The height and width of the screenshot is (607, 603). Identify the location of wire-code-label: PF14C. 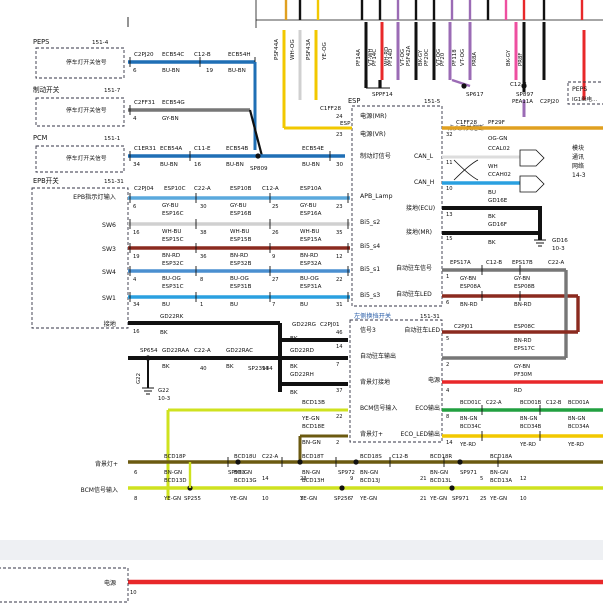
(375, 57).